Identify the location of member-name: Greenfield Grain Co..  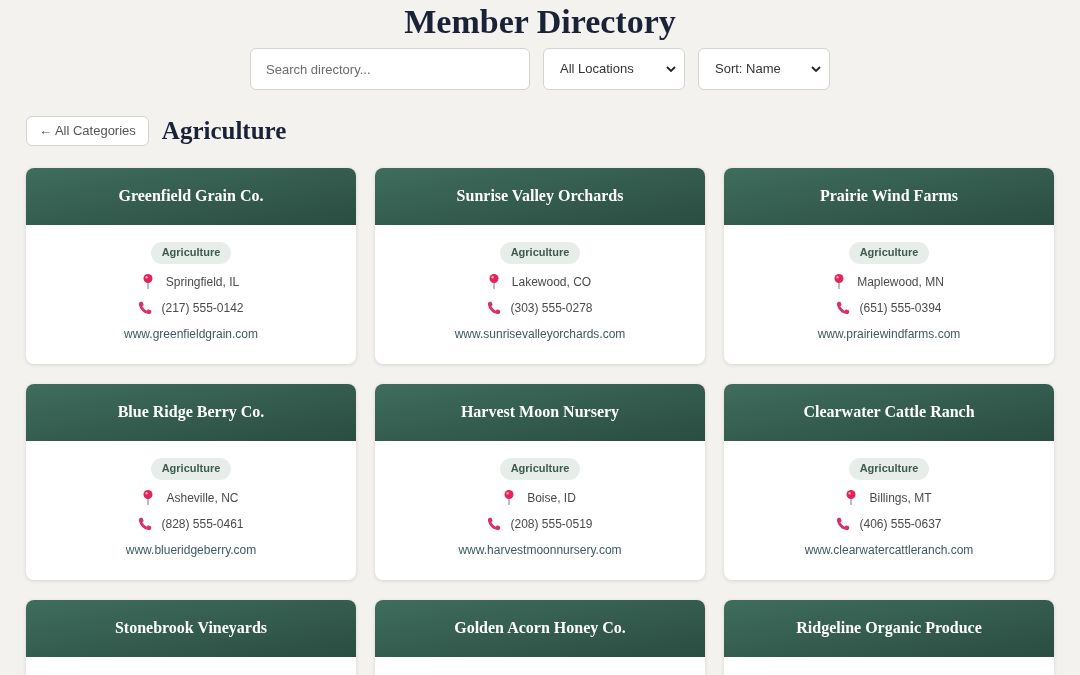
(191, 196).